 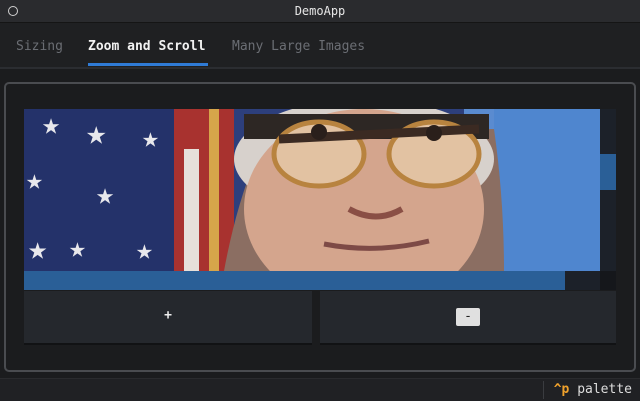 I want to click on zoom-in-label: +, so click(x=168, y=315).